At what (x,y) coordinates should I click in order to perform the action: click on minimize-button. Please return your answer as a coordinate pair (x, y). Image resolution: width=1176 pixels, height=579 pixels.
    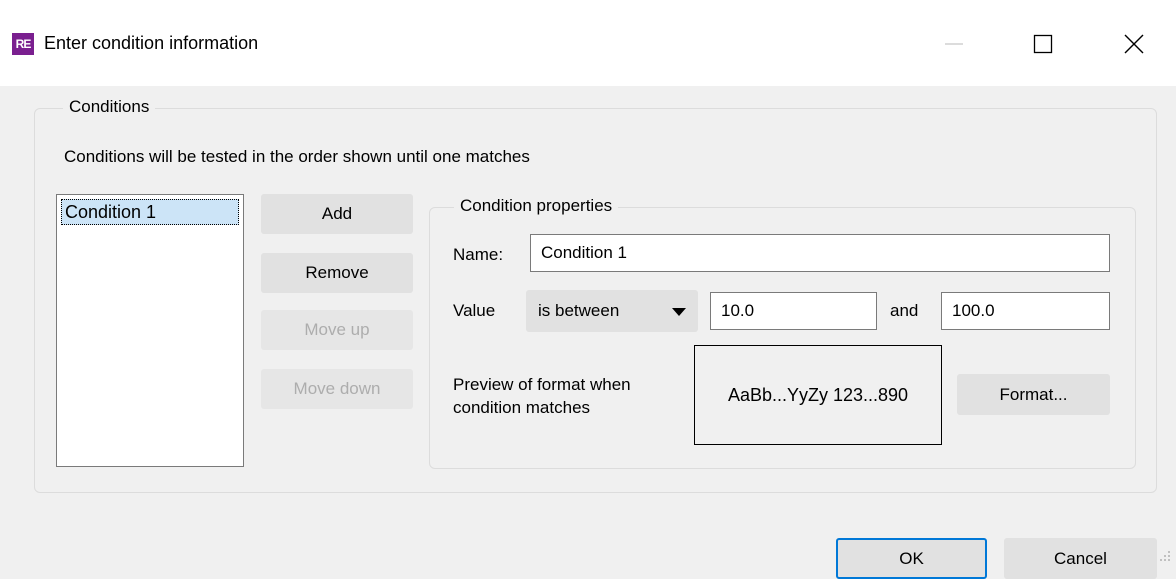
    Looking at the image, I should click on (954, 44).